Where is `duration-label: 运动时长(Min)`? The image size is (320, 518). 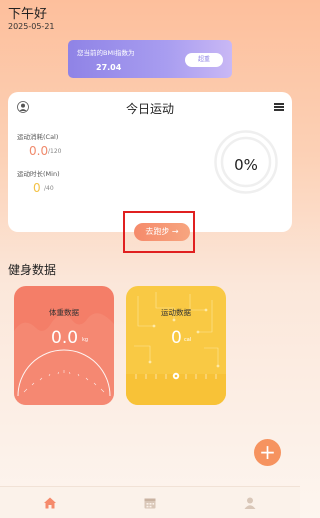
duration-label: 运动时长(Min) is located at coordinates (38, 174).